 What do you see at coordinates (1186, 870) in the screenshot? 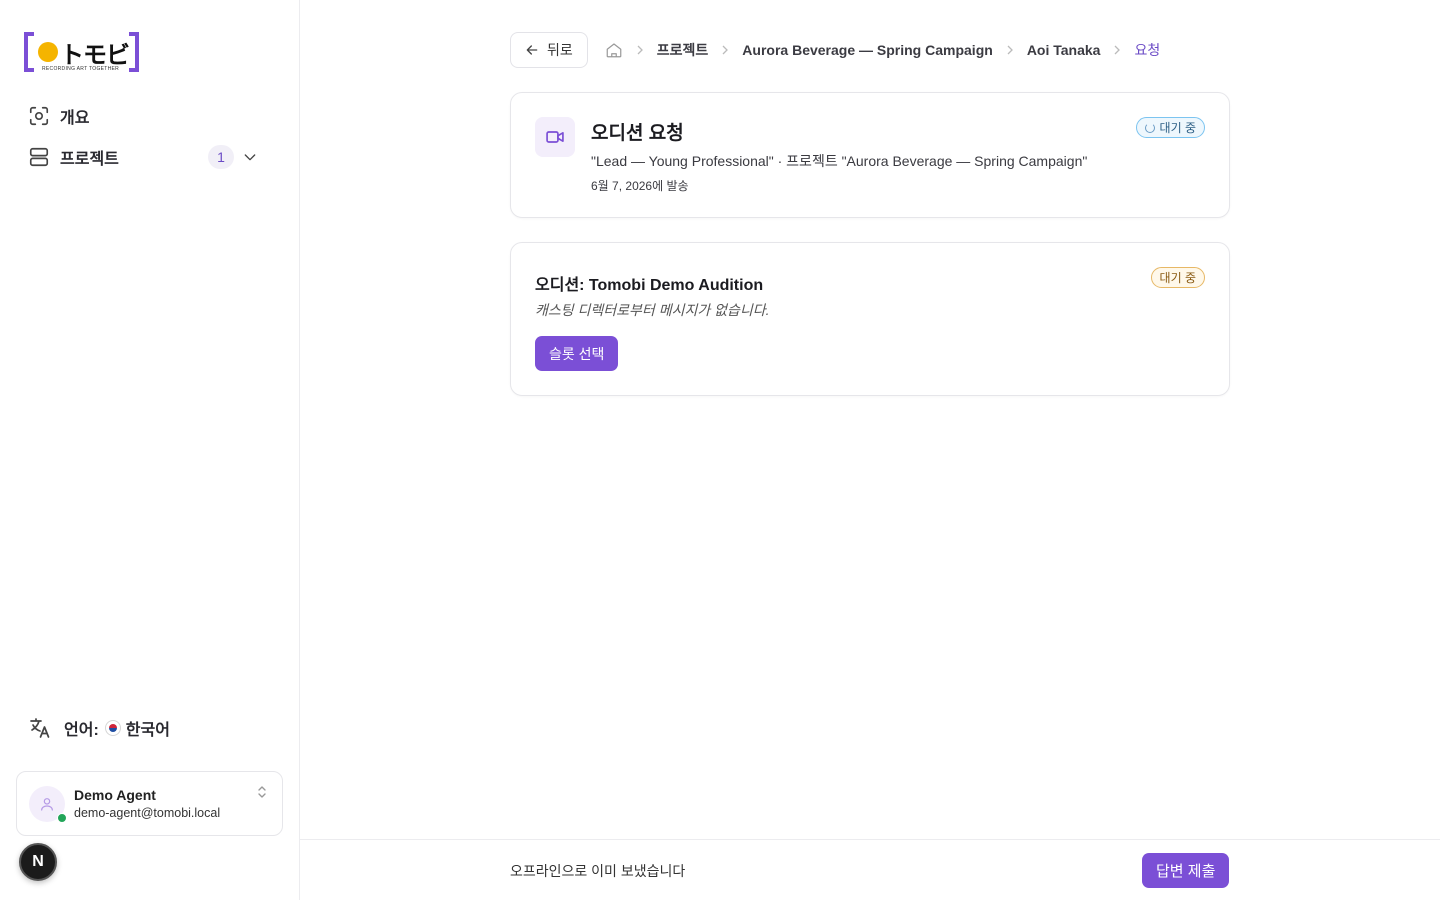
I see `submit-response-button: 답변 제출` at bounding box center [1186, 870].